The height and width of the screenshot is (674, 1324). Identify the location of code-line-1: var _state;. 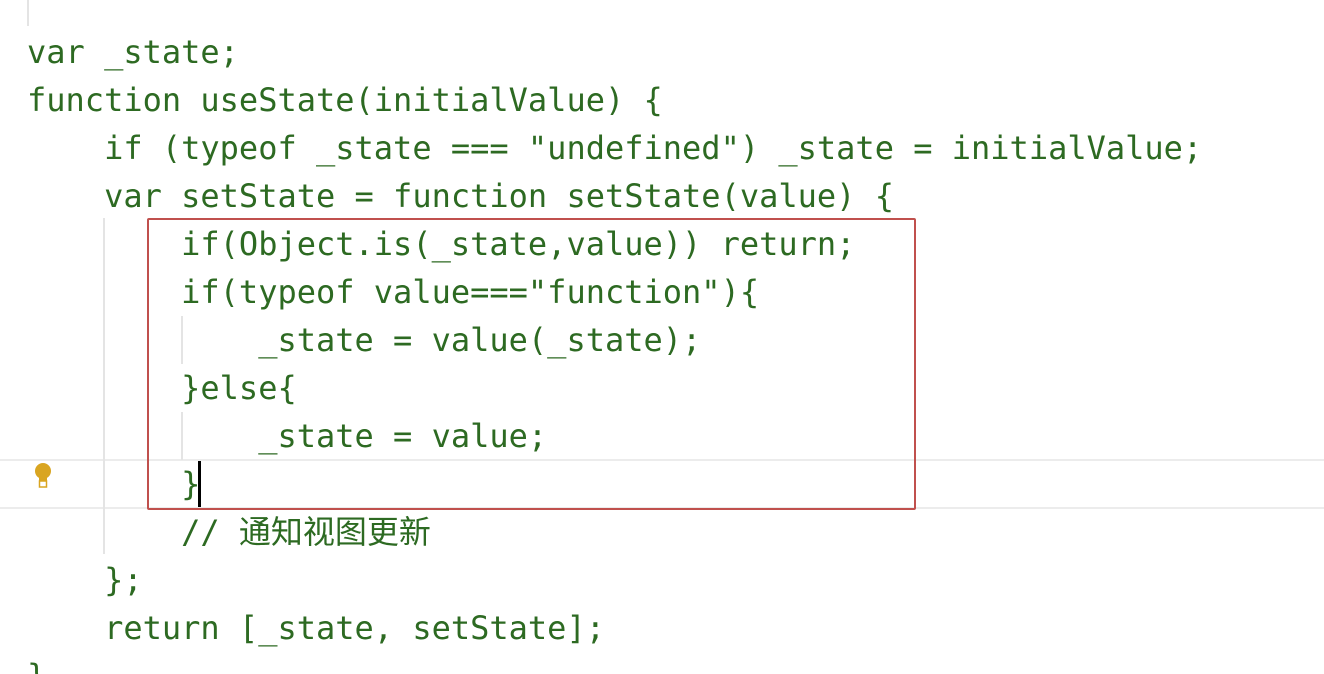
(133, 52).